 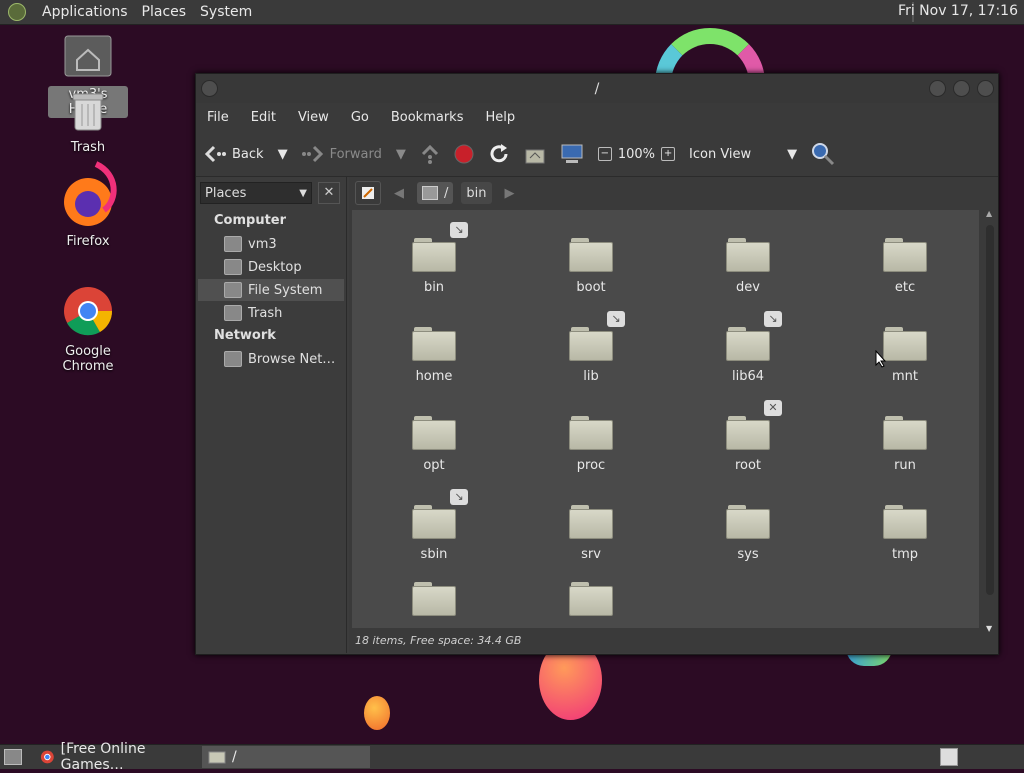 I want to click on network-icon, so click(x=233, y=359).